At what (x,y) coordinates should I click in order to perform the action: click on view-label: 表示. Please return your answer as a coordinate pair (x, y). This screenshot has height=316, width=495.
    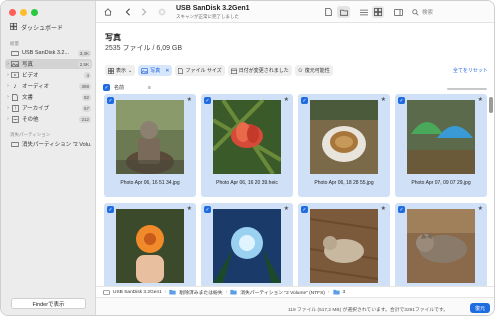
    Looking at the image, I should click on (121, 71).